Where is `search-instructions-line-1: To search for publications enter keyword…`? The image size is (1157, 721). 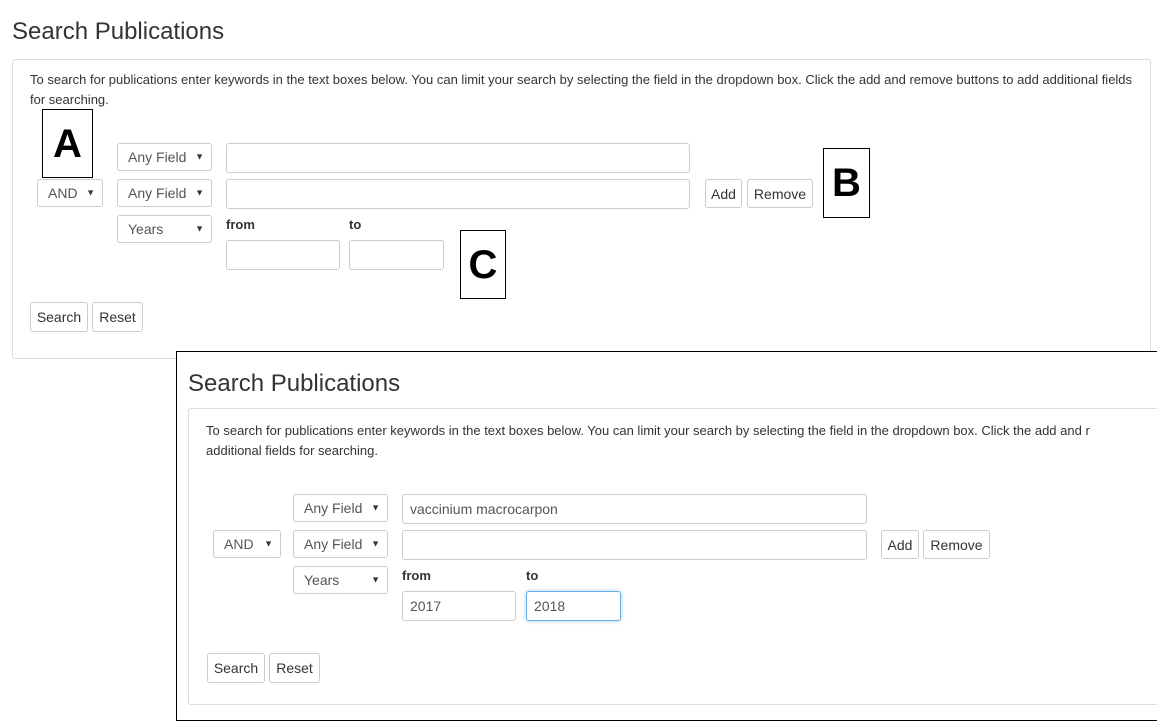
search-instructions-line-1: To search for publications enter keyword… is located at coordinates (648, 430).